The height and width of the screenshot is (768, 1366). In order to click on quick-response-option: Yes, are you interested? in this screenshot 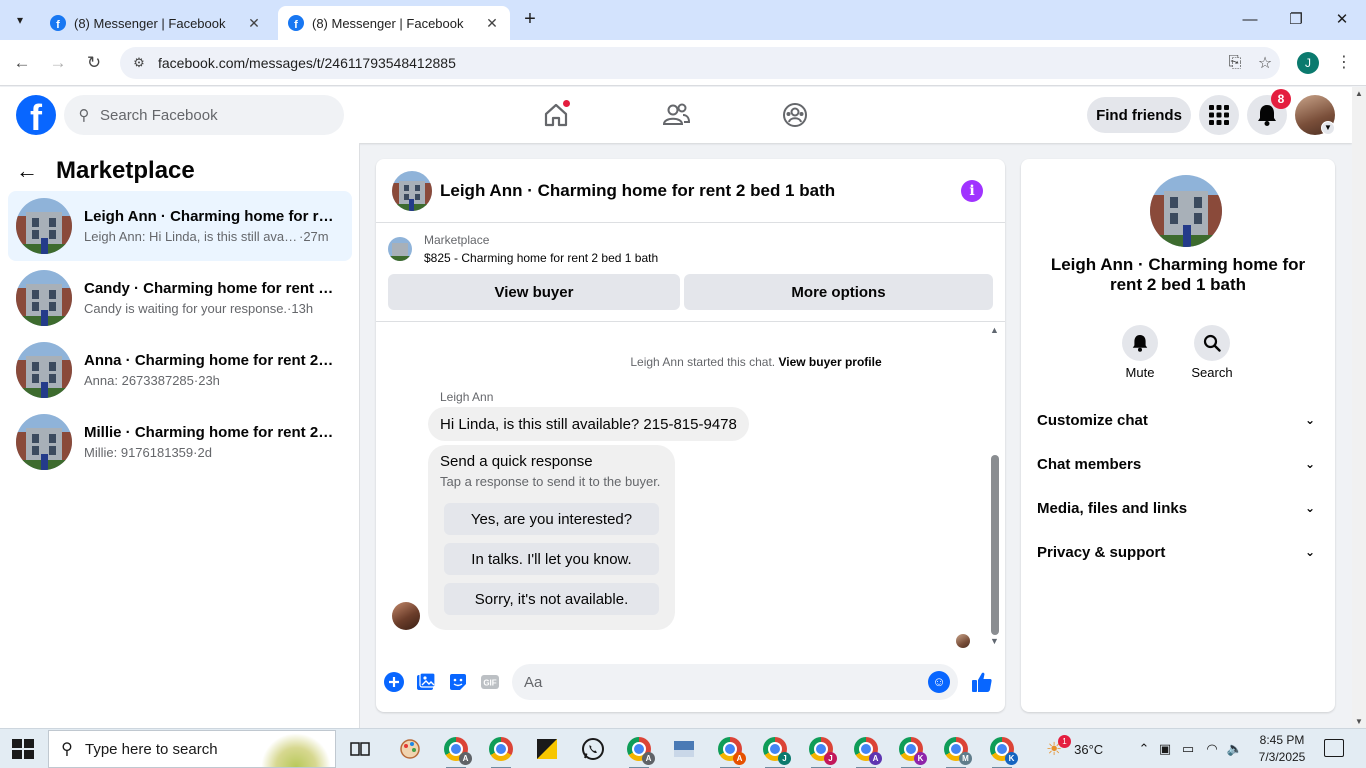, I will do `click(551, 519)`.